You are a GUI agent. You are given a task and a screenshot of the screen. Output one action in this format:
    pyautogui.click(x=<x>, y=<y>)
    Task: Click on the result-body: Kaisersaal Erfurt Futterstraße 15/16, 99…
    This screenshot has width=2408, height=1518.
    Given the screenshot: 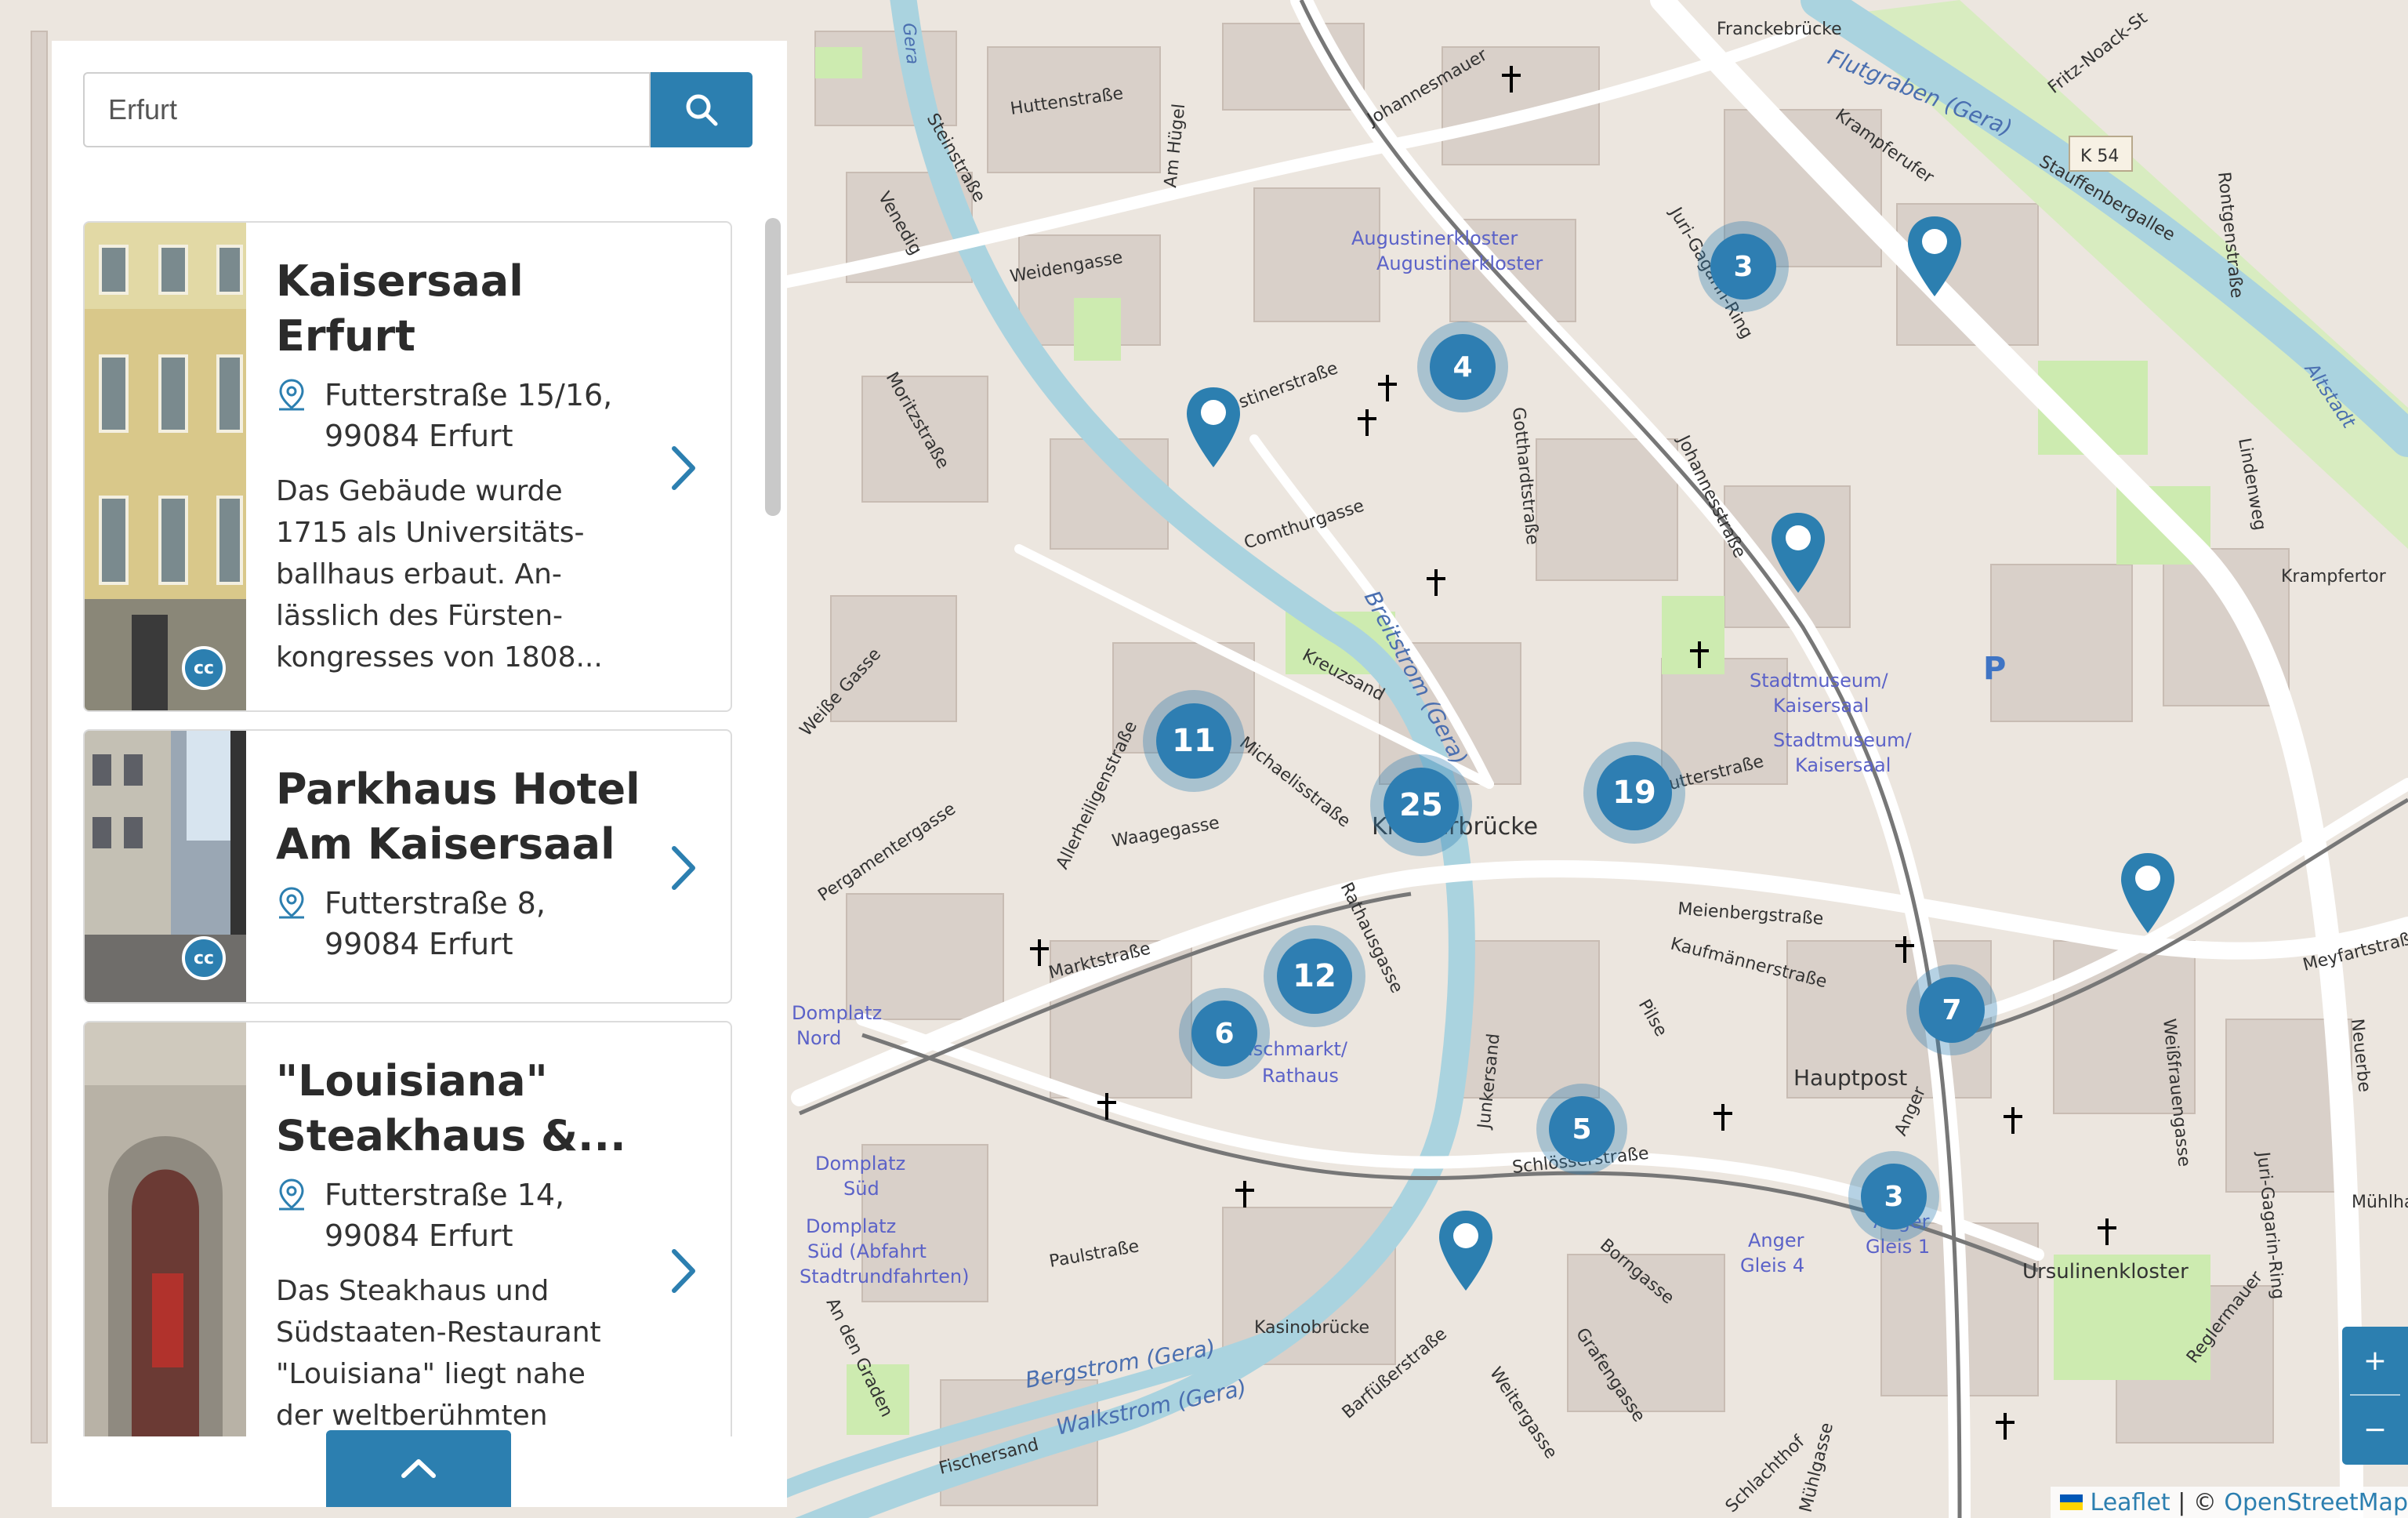 What is the action you would take?
    pyautogui.click(x=460, y=466)
    